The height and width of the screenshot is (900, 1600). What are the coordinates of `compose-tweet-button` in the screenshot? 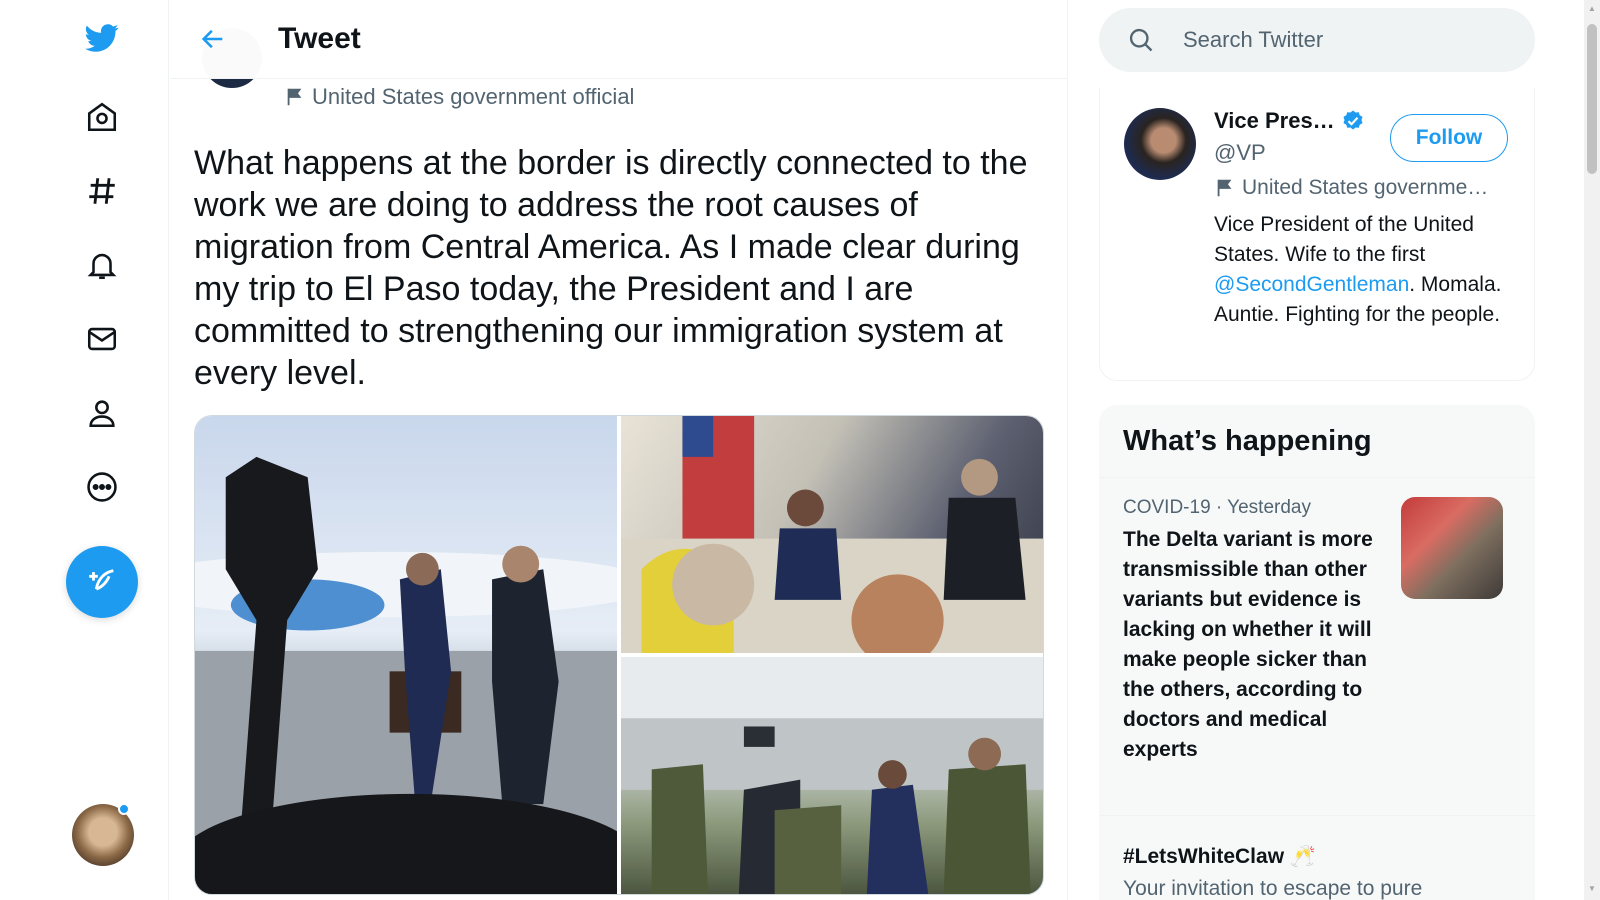 It's located at (102, 582).